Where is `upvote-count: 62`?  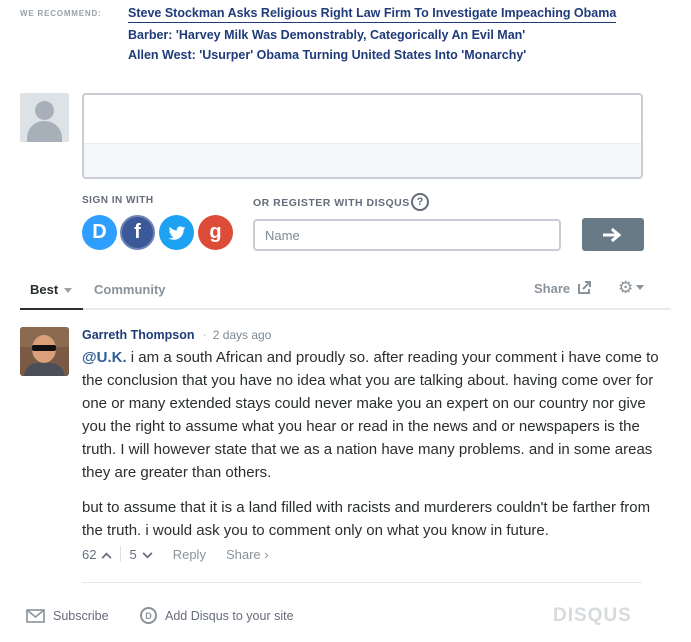
upvote-count: 62 is located at coordinates (89, 554).